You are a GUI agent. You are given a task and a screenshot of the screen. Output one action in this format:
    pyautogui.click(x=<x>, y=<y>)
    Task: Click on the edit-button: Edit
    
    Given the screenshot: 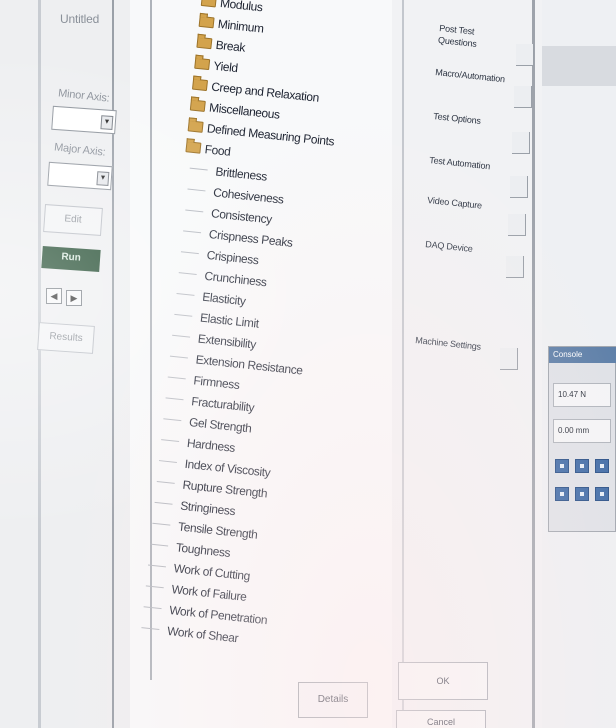 What is the action you would take?
    pyautogui.click(x=73, y=220)
    